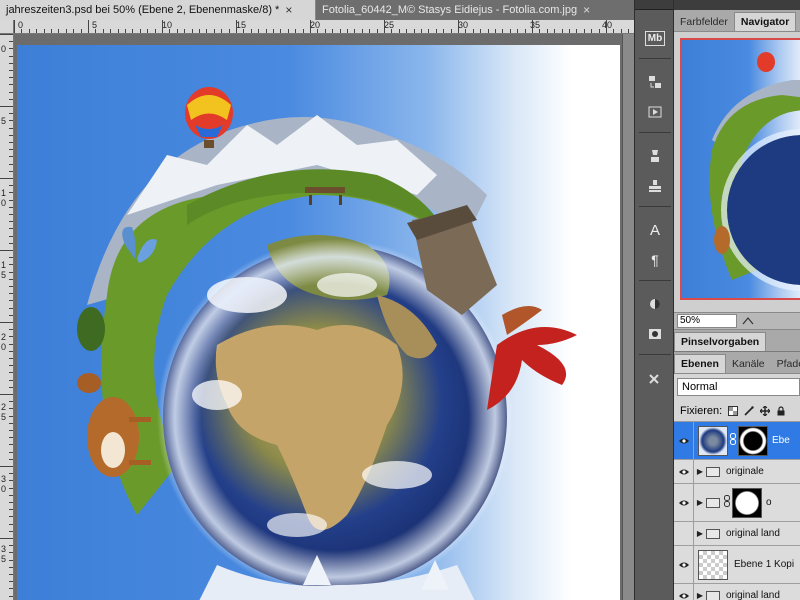 Image resolution: width=800 pixels, height=600 pixels. Describe the element at coordinates (765, 410) in the screenshot. I see `lock-position-icon` at that location.